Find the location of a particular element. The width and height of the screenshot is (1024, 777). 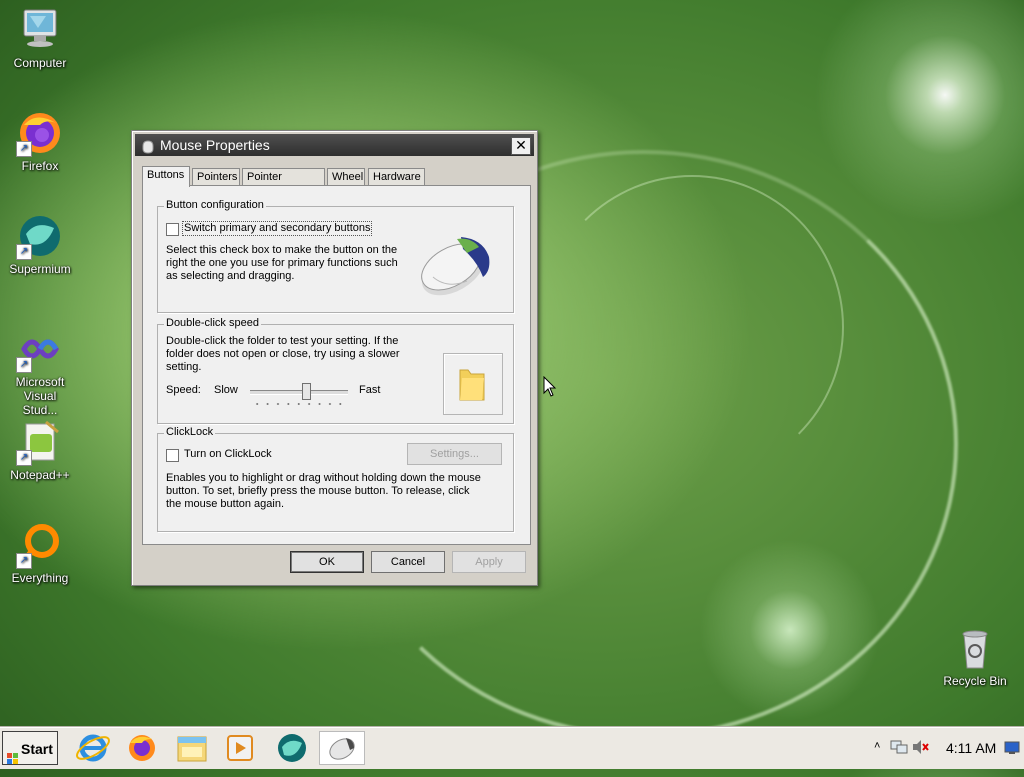

desktop-icon-label: Everything is located at coordinates (40, 578).